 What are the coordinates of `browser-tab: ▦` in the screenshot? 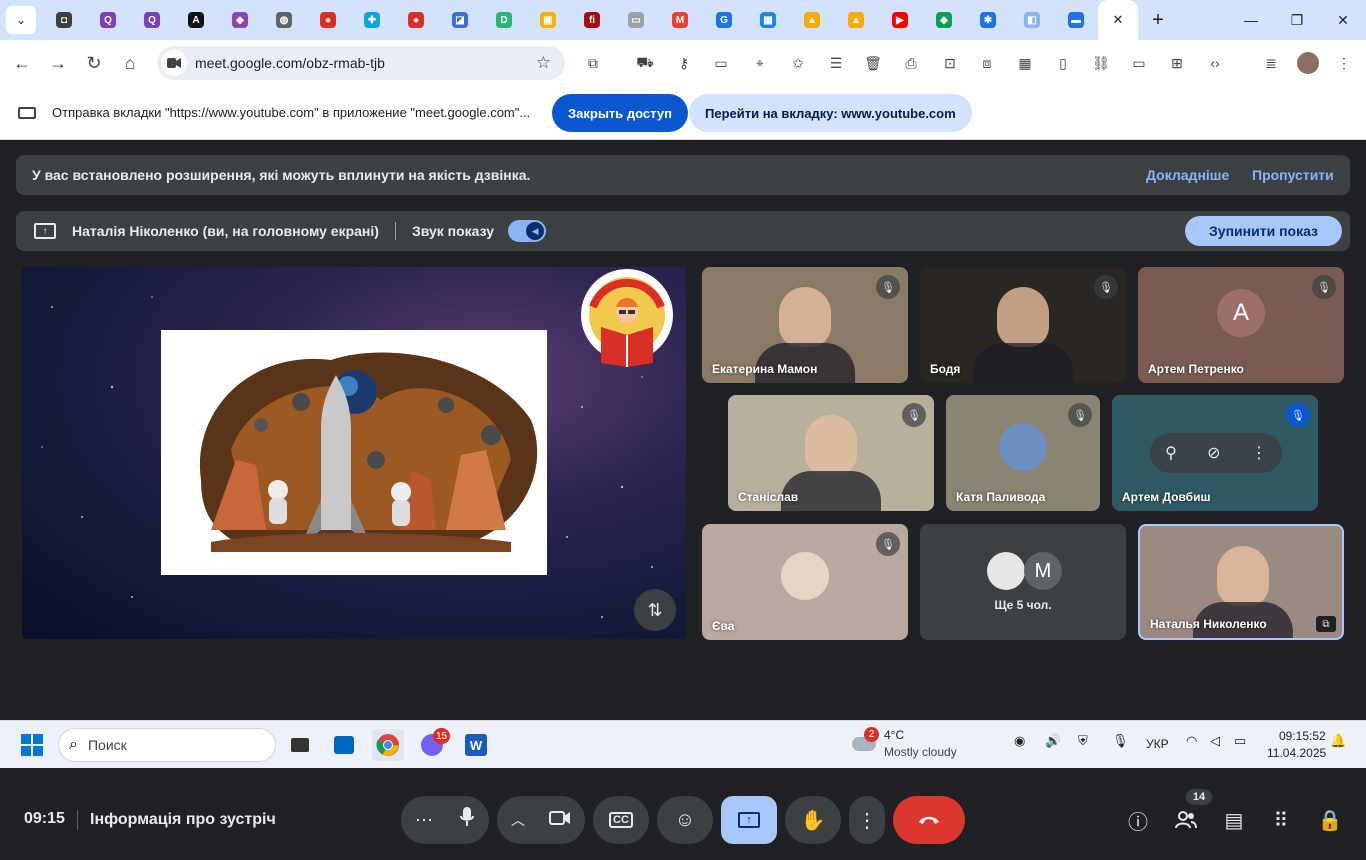 It's located at (768, 20).